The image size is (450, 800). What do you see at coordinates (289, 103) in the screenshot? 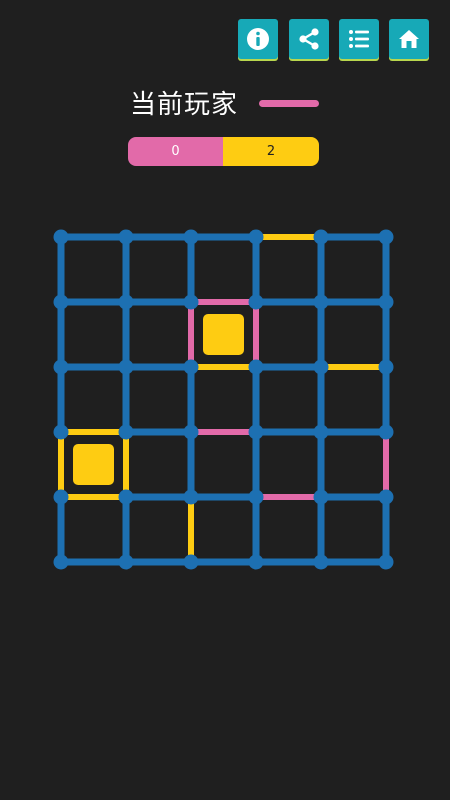
I see `current-player-color-line` at bounding box center [289, 103].